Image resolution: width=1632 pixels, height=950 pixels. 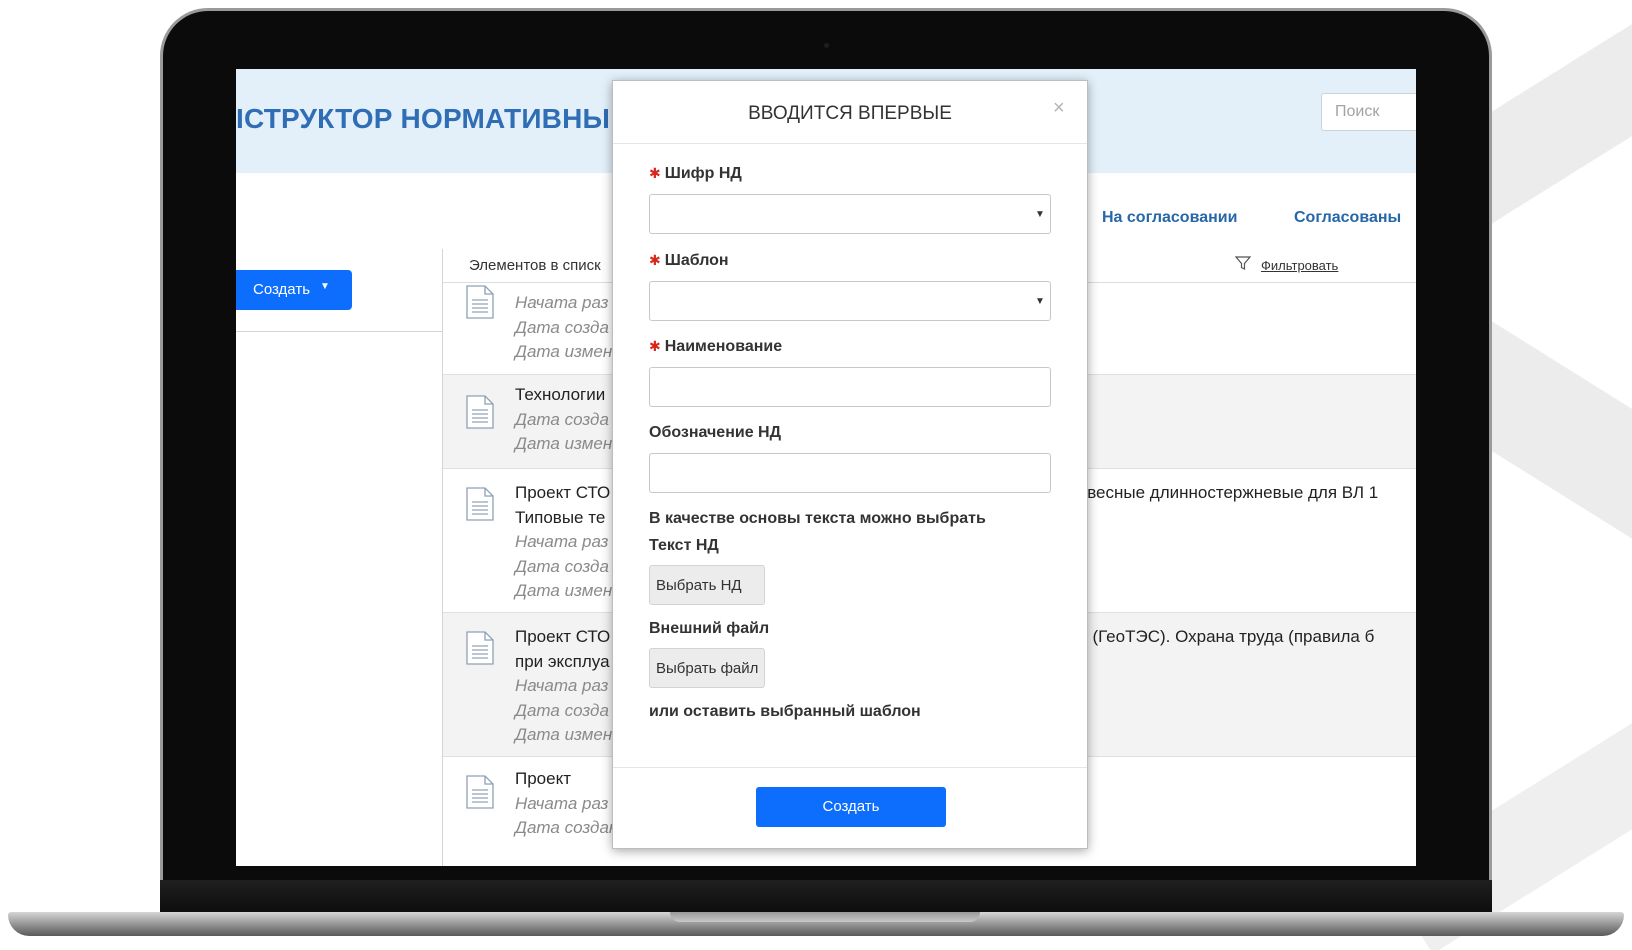 What do you see at coordinates (826, 45) in the screenshot?
I see `laptop-camera` at bounding box center [826, 45].